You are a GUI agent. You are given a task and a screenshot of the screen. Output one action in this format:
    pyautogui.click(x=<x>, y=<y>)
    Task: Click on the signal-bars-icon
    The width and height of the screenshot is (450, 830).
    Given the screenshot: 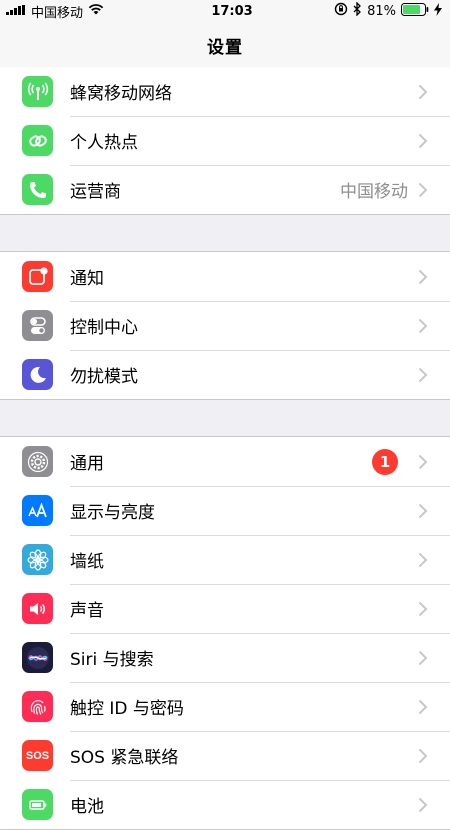 What is the action you would take?
    pyautogui.click(x=16, y=11)
    